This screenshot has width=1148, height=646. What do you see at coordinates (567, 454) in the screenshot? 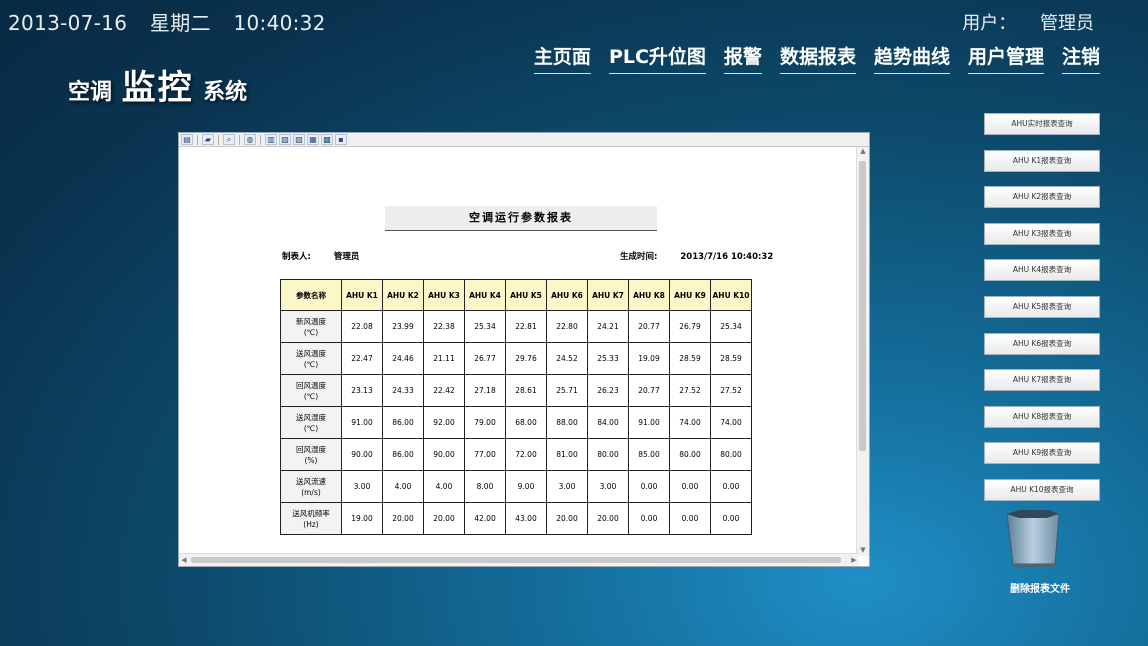
I see `value-cell: 81.00` at bounding box center [567, 454].